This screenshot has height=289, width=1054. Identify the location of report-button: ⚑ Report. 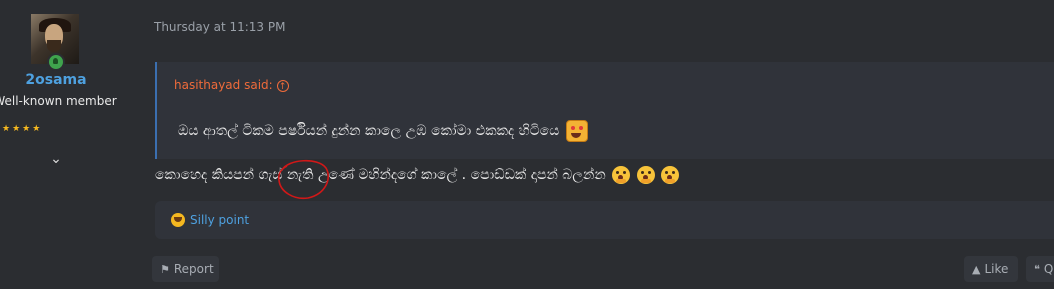
(185, 269).